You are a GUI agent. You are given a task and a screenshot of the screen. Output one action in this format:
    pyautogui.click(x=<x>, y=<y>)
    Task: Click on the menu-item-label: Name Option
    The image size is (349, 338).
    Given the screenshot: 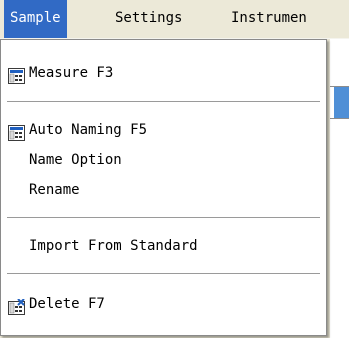 What is the action you would take?
    pyautogui.click(x=75, y=160)
    